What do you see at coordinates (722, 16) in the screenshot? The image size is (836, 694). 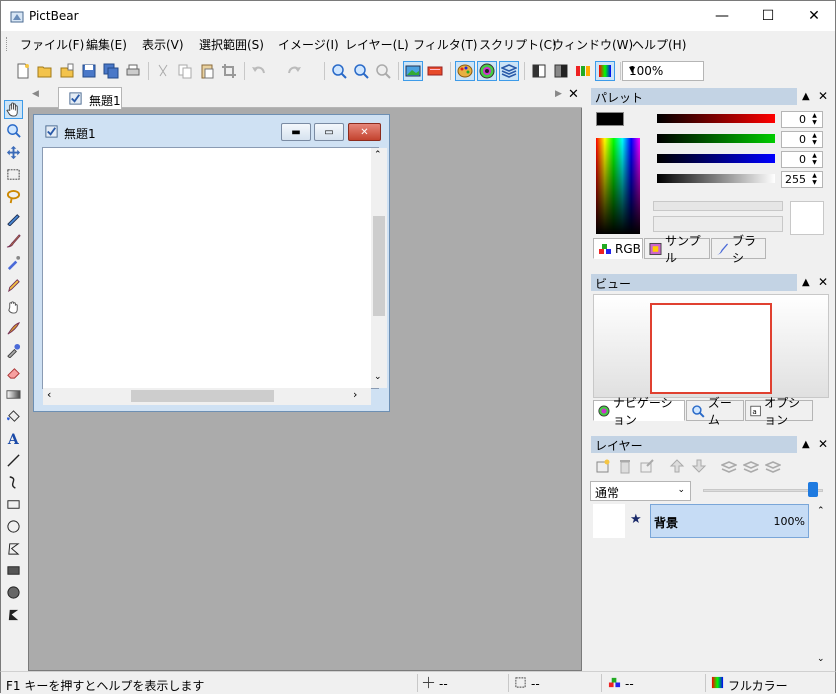 I see `minimize-button: —` at bounding box center [722, 16].